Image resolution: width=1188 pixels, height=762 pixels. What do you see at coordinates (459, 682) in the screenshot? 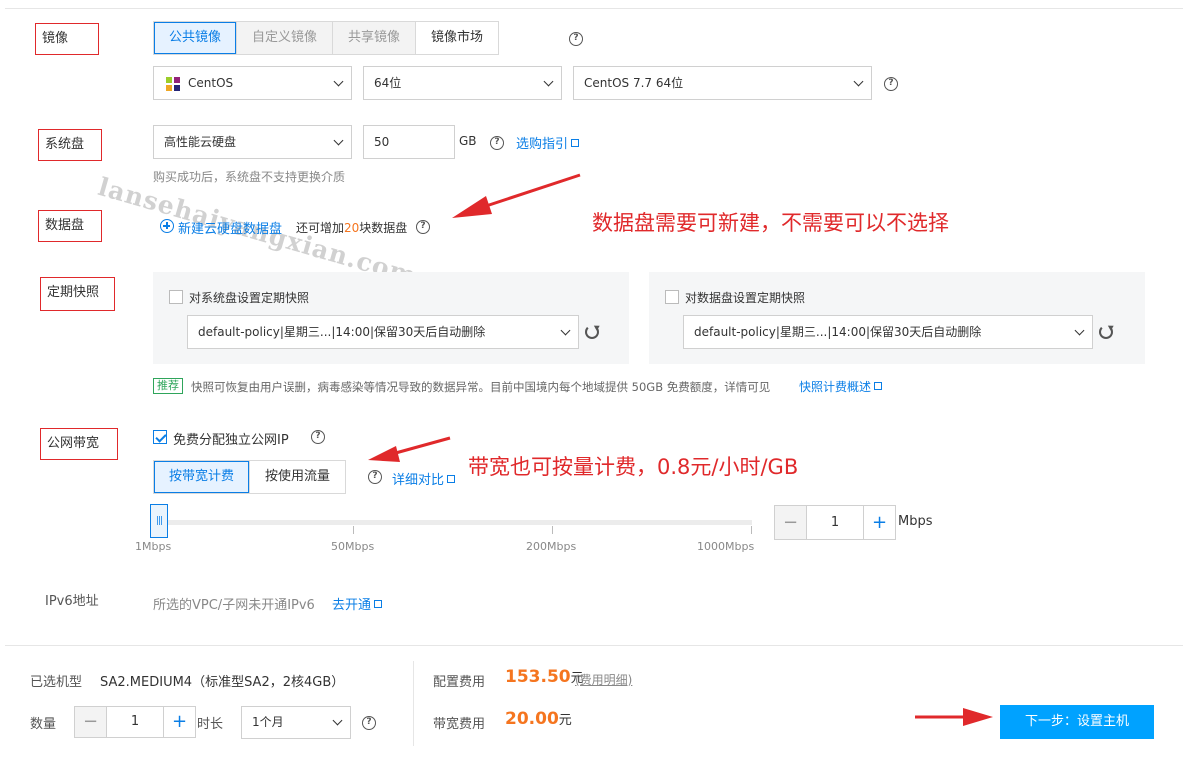
I see `config-fee-label: 配置费用` at bounding box center [459, 682].